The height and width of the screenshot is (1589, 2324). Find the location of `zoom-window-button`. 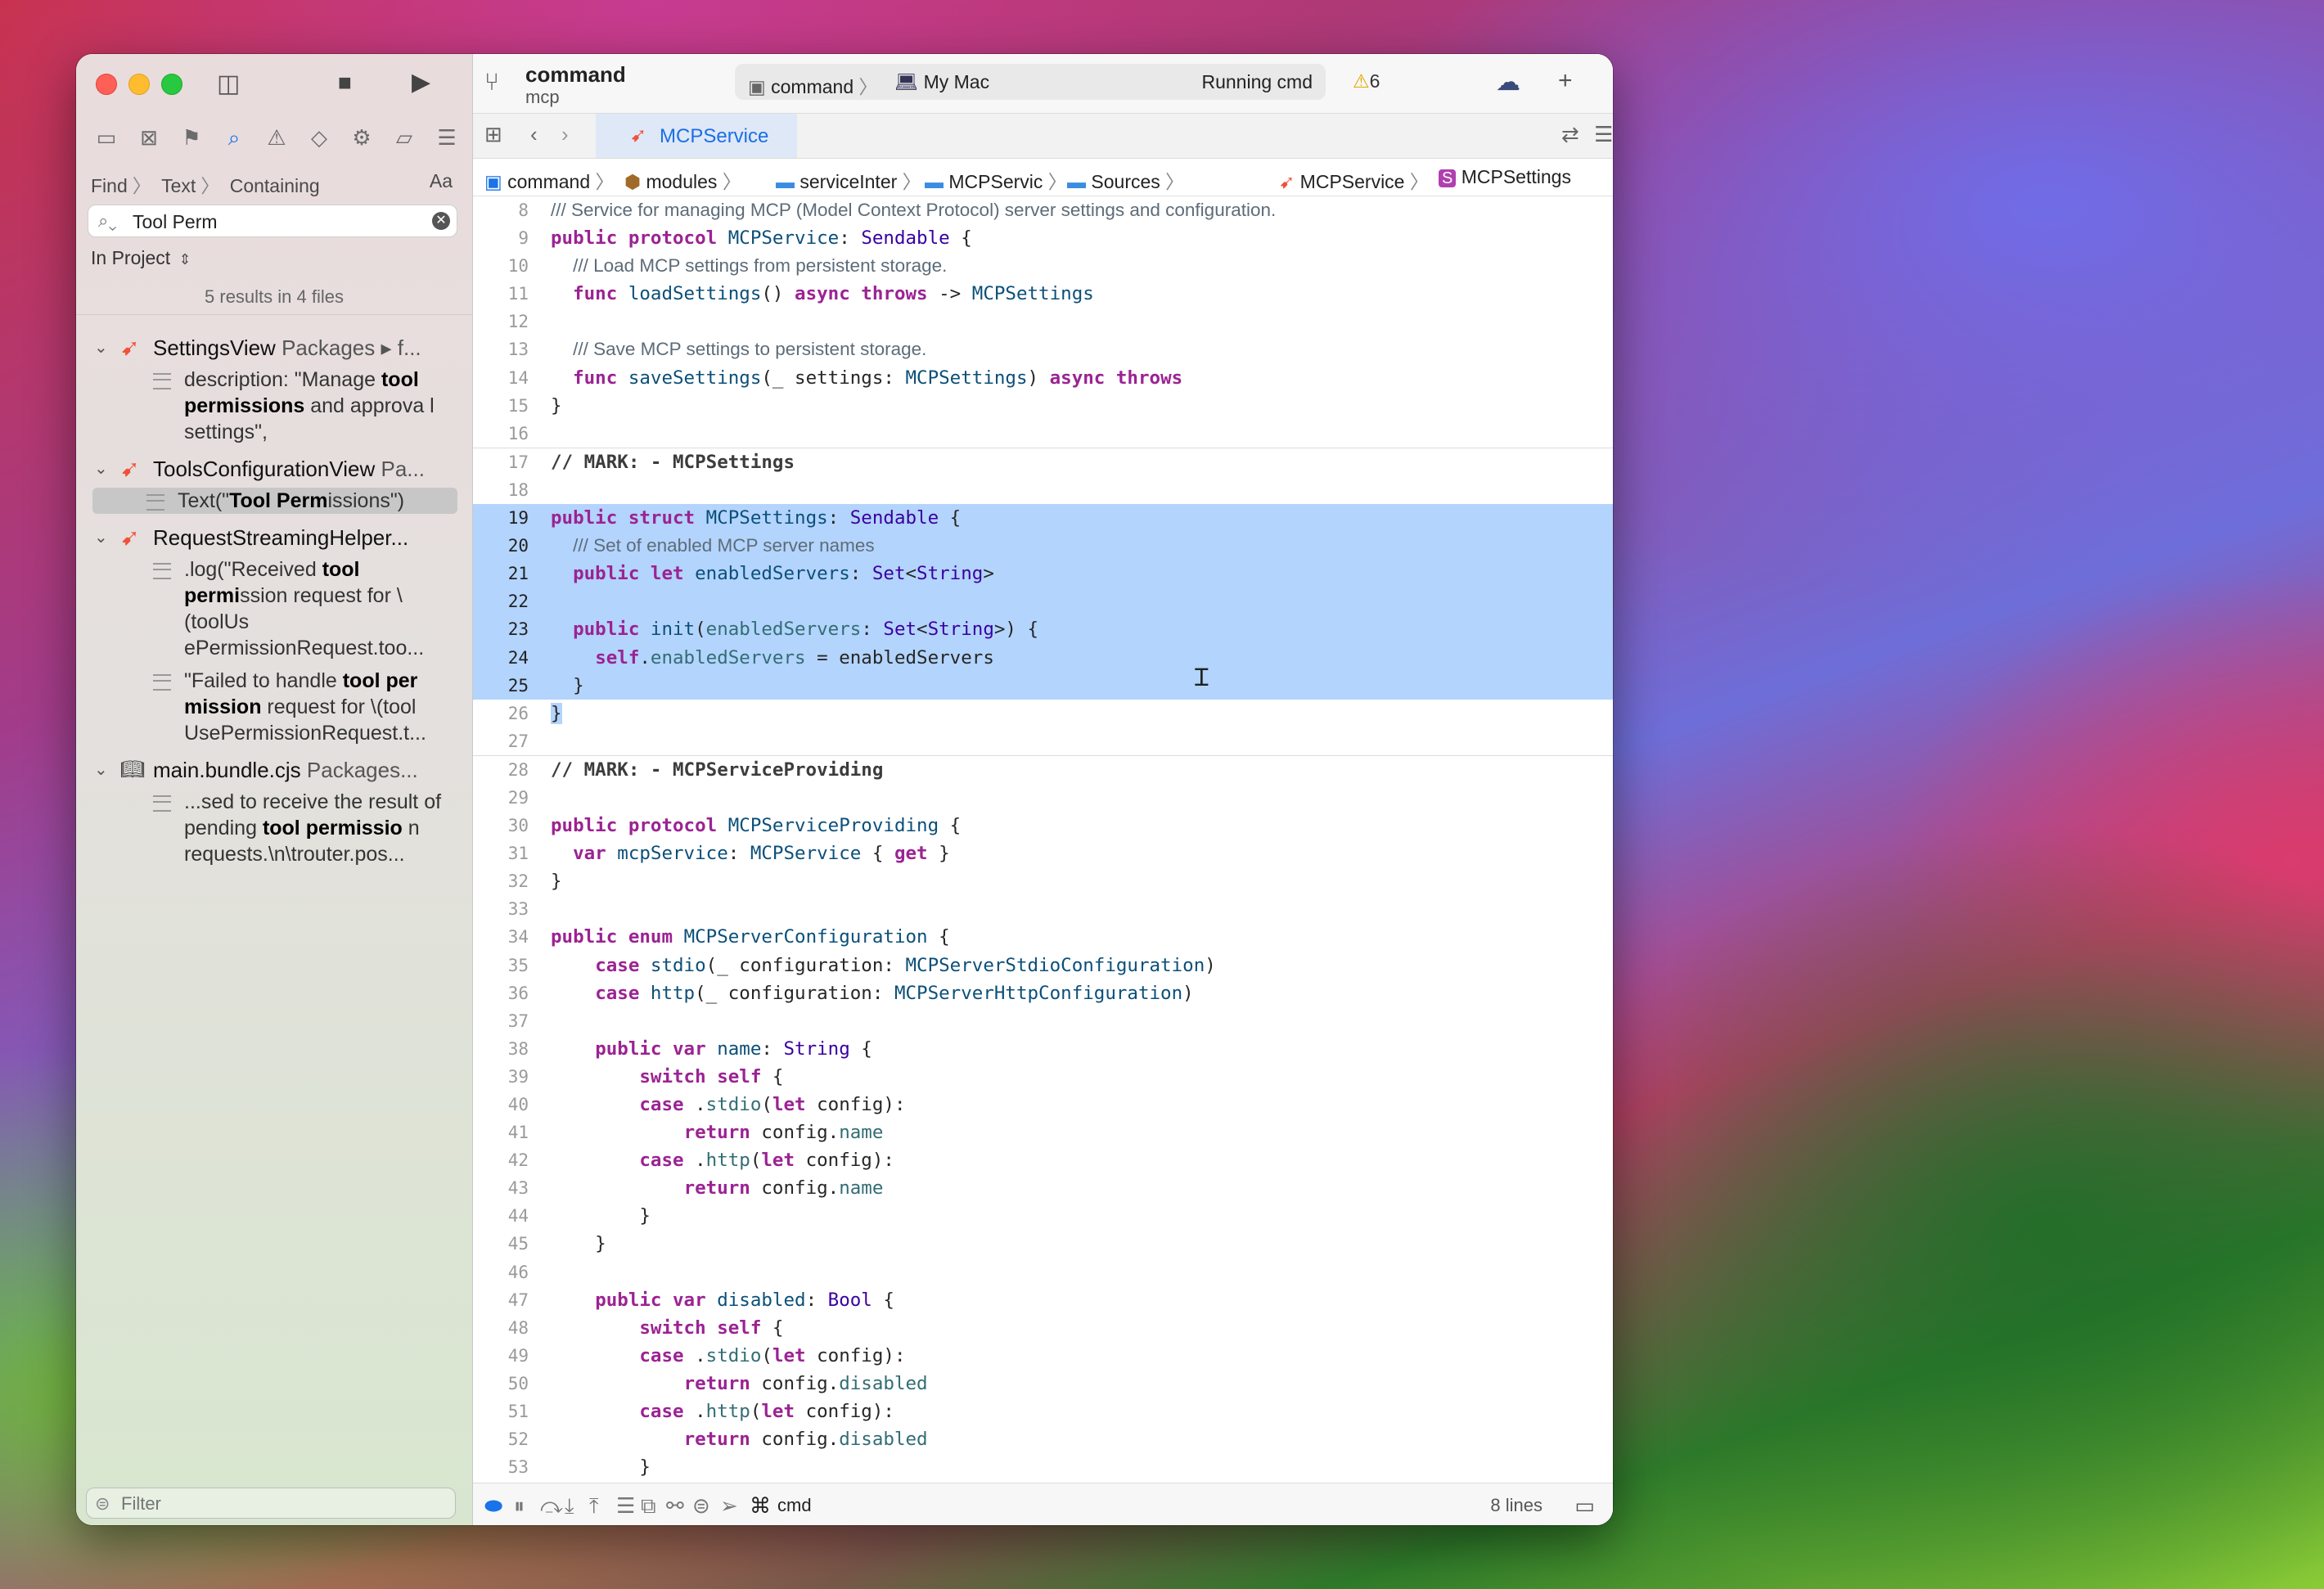

zoom-window-button is located at coordinates (171, 84).